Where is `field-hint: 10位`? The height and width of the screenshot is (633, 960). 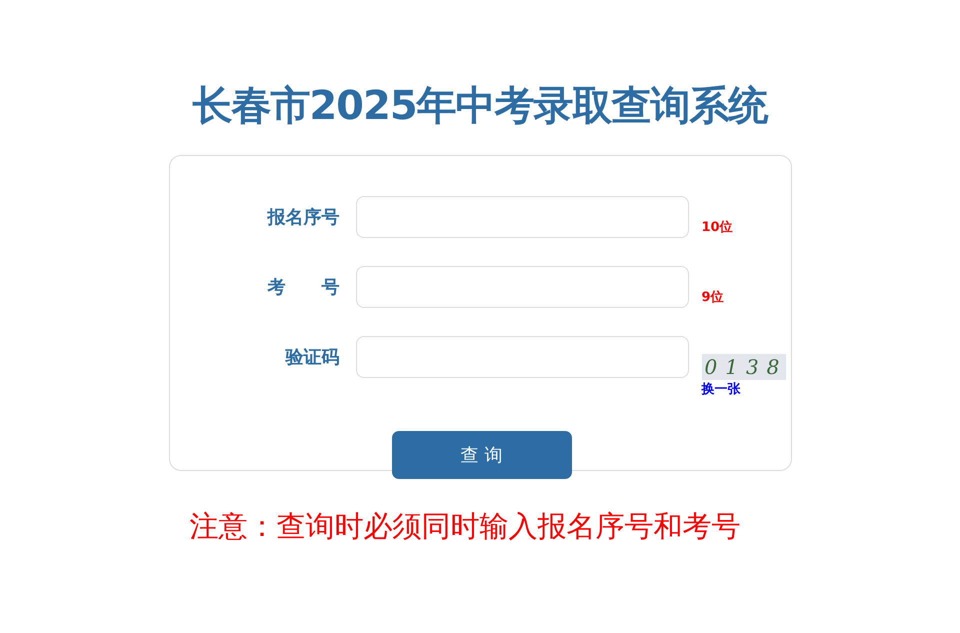 field-hint: 10位 is located at coordinates (717, 227).